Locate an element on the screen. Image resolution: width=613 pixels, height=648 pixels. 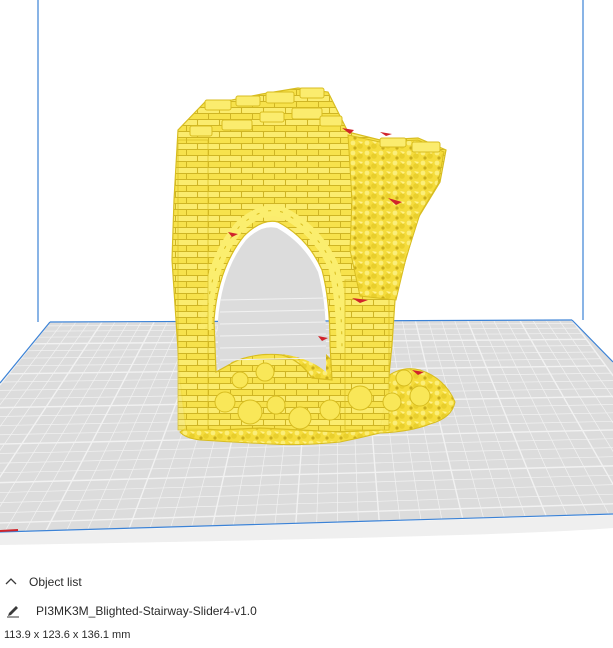
object-name: PI3MK3M_Blighted-Stairway-Slider4-v1.0 is located at coordinates (146, 611).